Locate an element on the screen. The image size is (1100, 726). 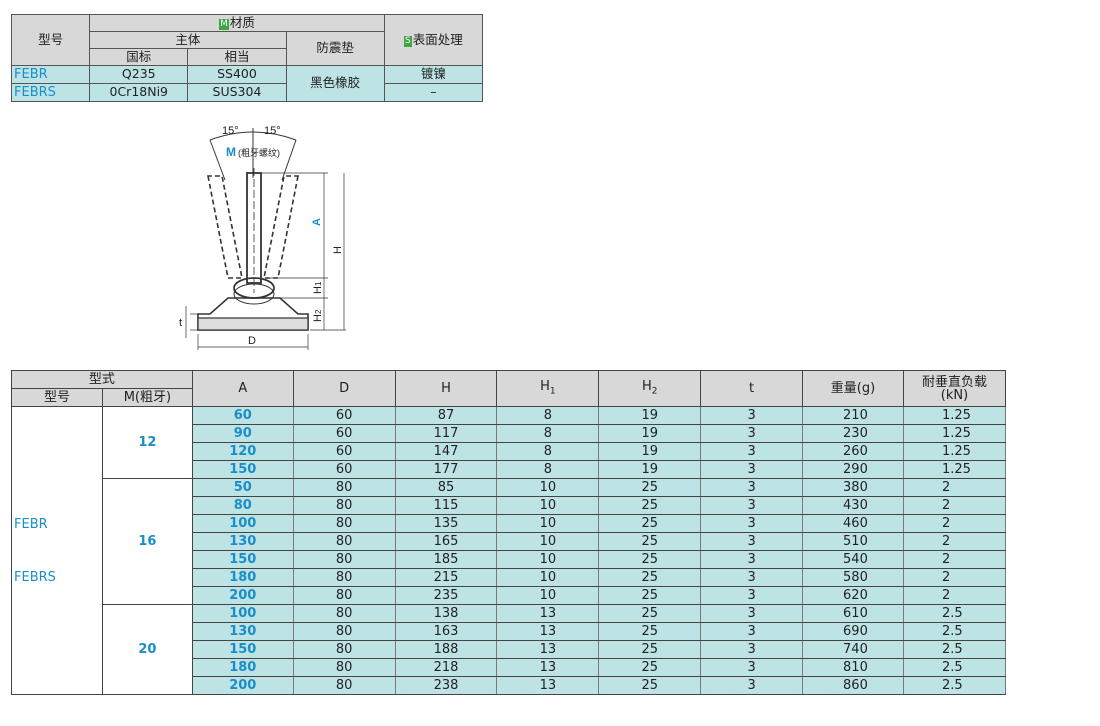
cell-weight: 690 is located at coordinates (853, 631).